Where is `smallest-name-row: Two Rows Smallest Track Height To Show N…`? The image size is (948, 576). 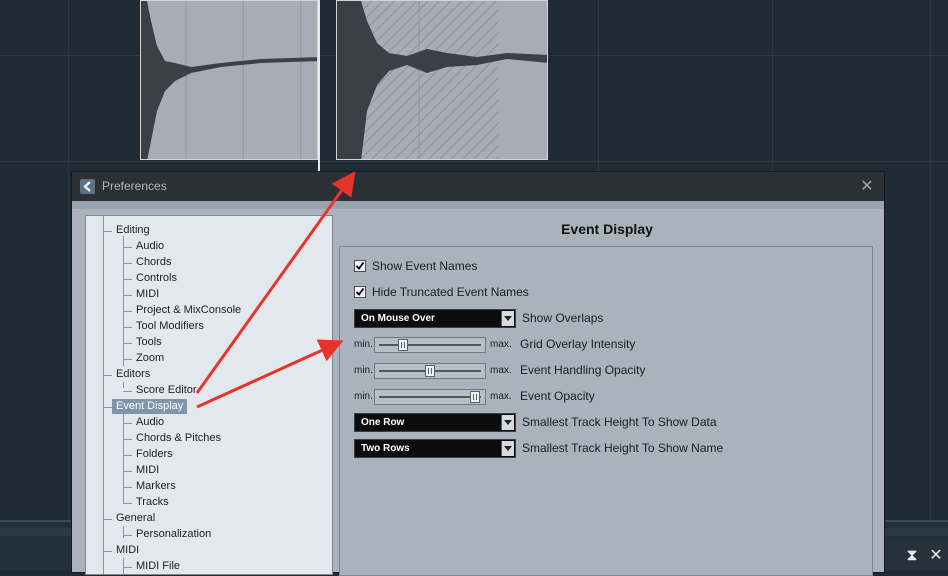 smallest-name-row: Two Rows Smallest Track Height To Show N… is located at coordinates (564, 449).